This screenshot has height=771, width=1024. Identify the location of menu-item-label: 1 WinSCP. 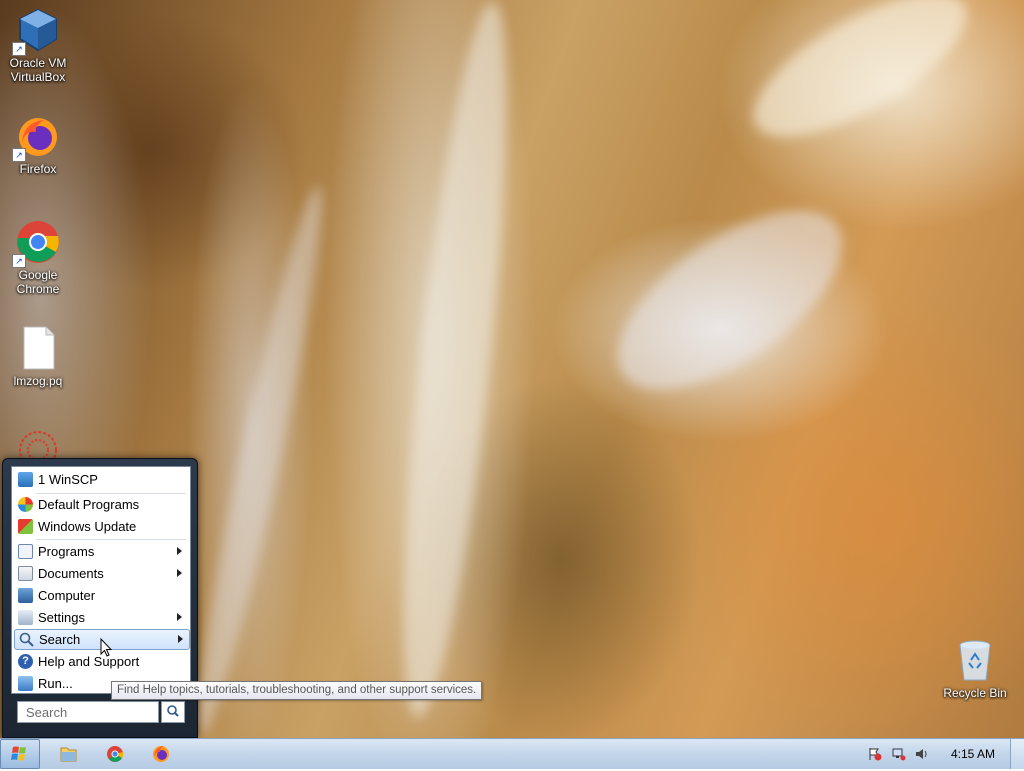
(68, 479).